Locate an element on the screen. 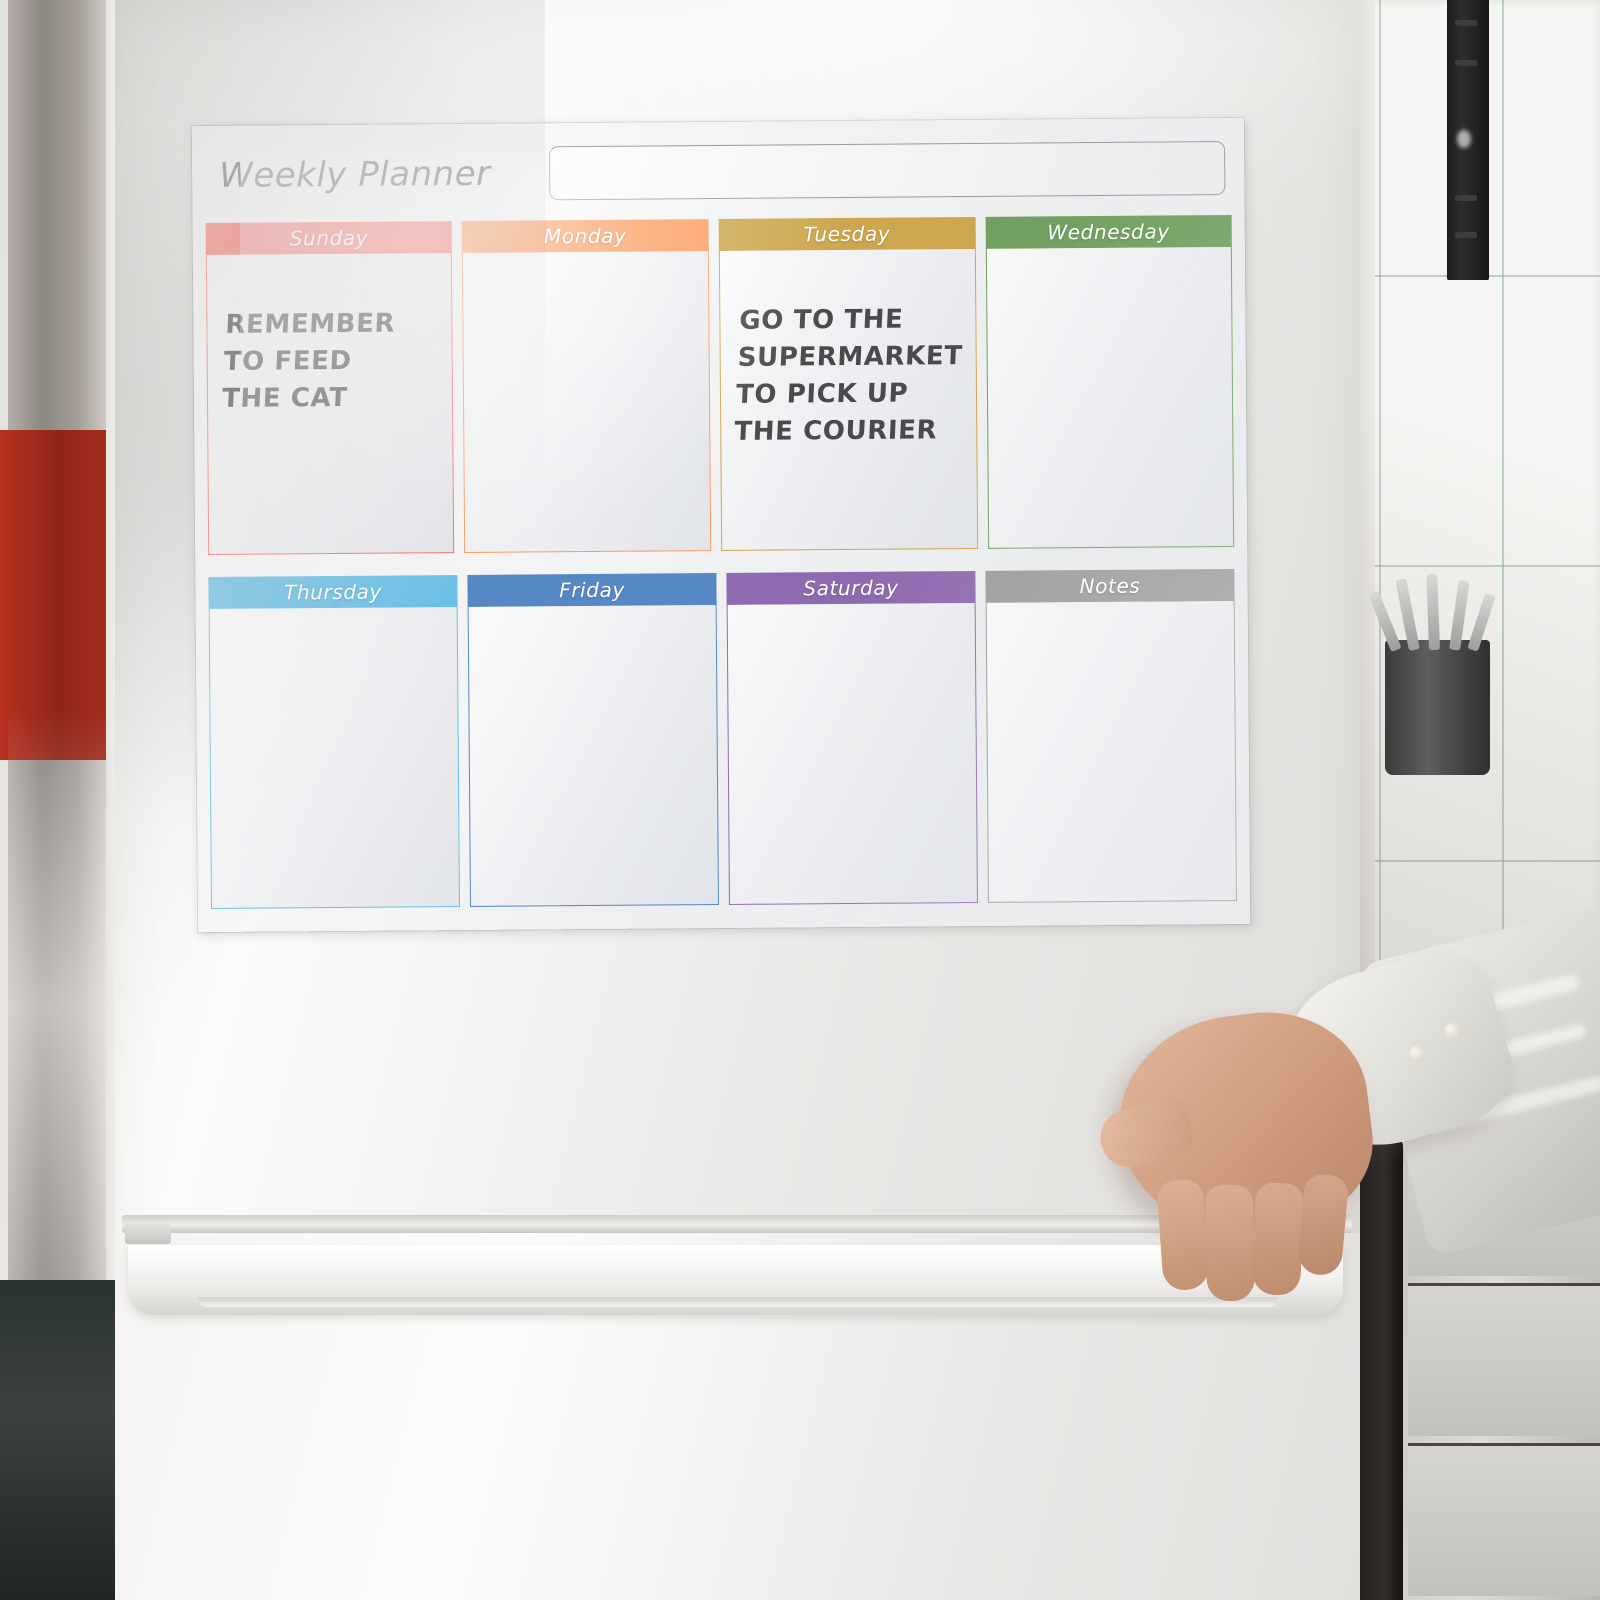 The image size is (1600, 1600). day-header-sunday: Sunday is located at coordinates (329, 238).